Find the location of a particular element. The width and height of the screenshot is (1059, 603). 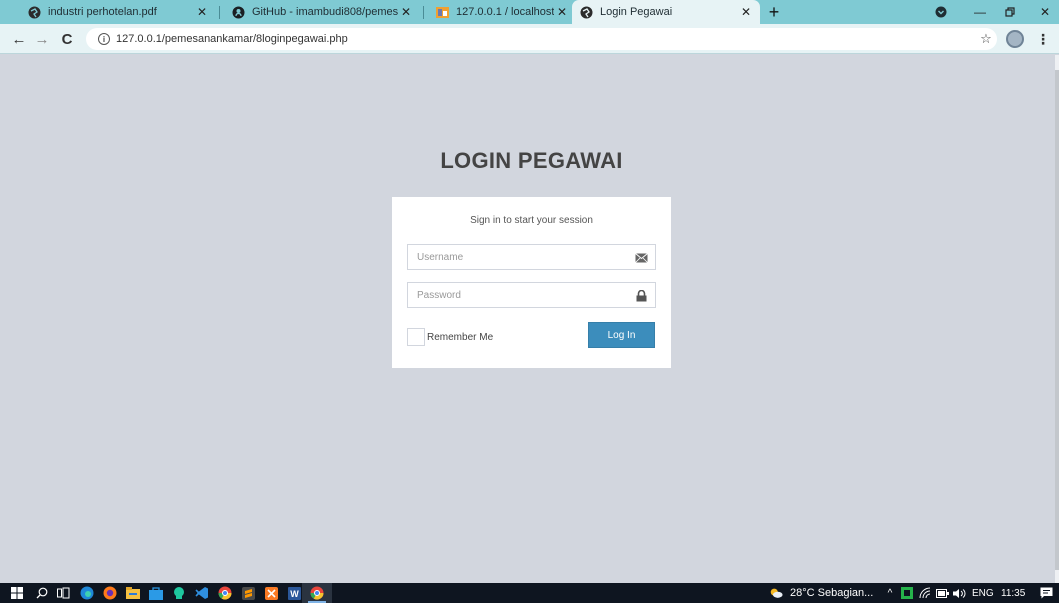

info-icon: i is located at coordinates (104, 39).